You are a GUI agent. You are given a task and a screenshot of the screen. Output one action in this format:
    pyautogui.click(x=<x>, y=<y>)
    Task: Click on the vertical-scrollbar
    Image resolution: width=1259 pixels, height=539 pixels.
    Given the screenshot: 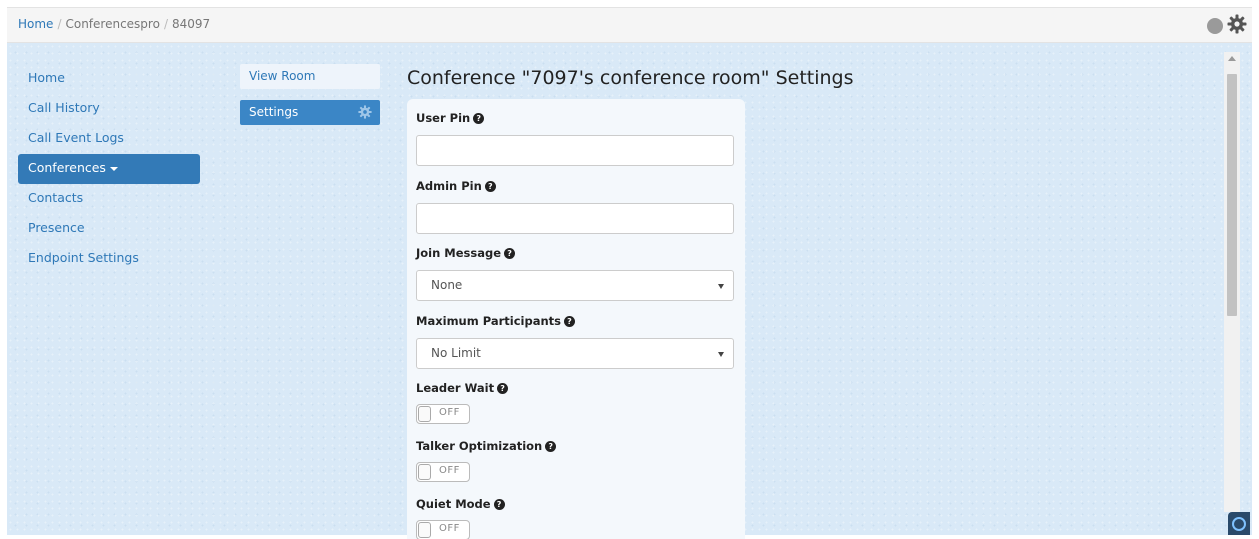 What is the action you would take?
    pyautogui.click(x=1232, y=282)
    